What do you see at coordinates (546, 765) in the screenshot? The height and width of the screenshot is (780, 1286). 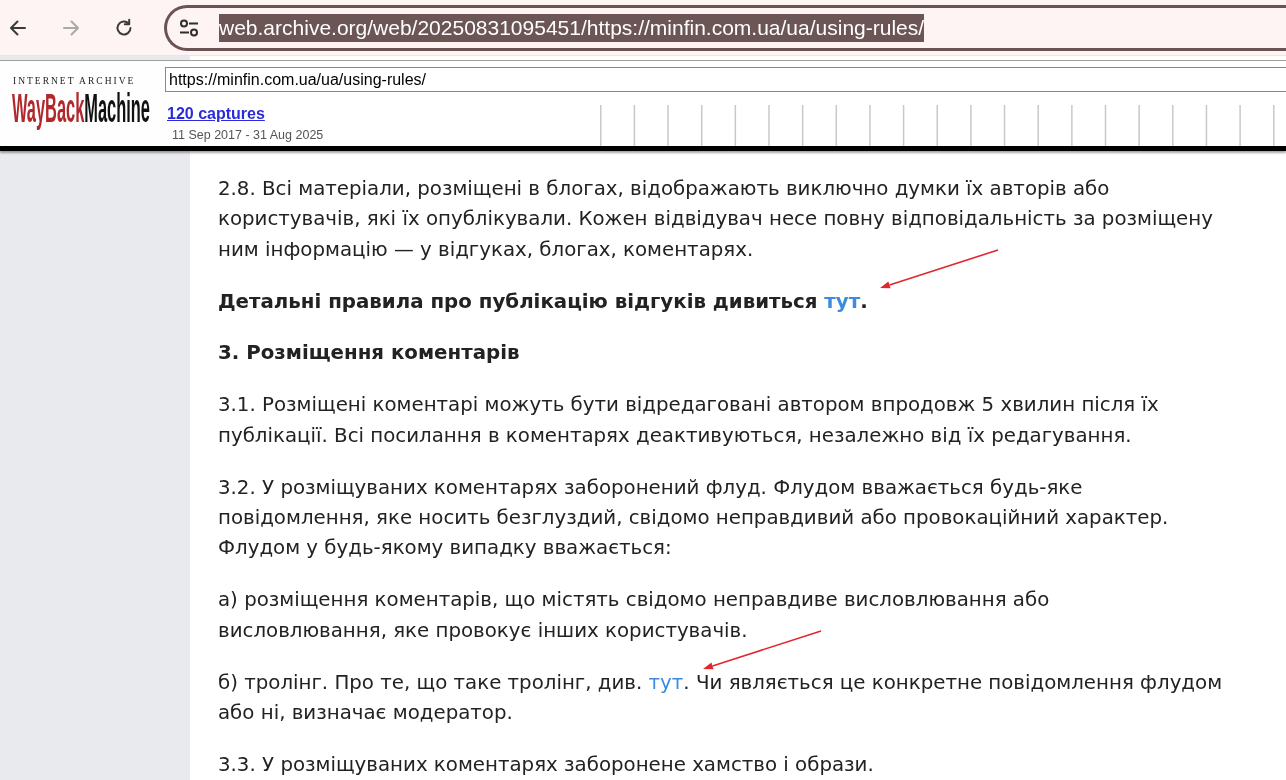 I see `paragraph: 3.3. У розміщуваних коментарях заборонене хамство і образи.` at bounding box center [546, 765].